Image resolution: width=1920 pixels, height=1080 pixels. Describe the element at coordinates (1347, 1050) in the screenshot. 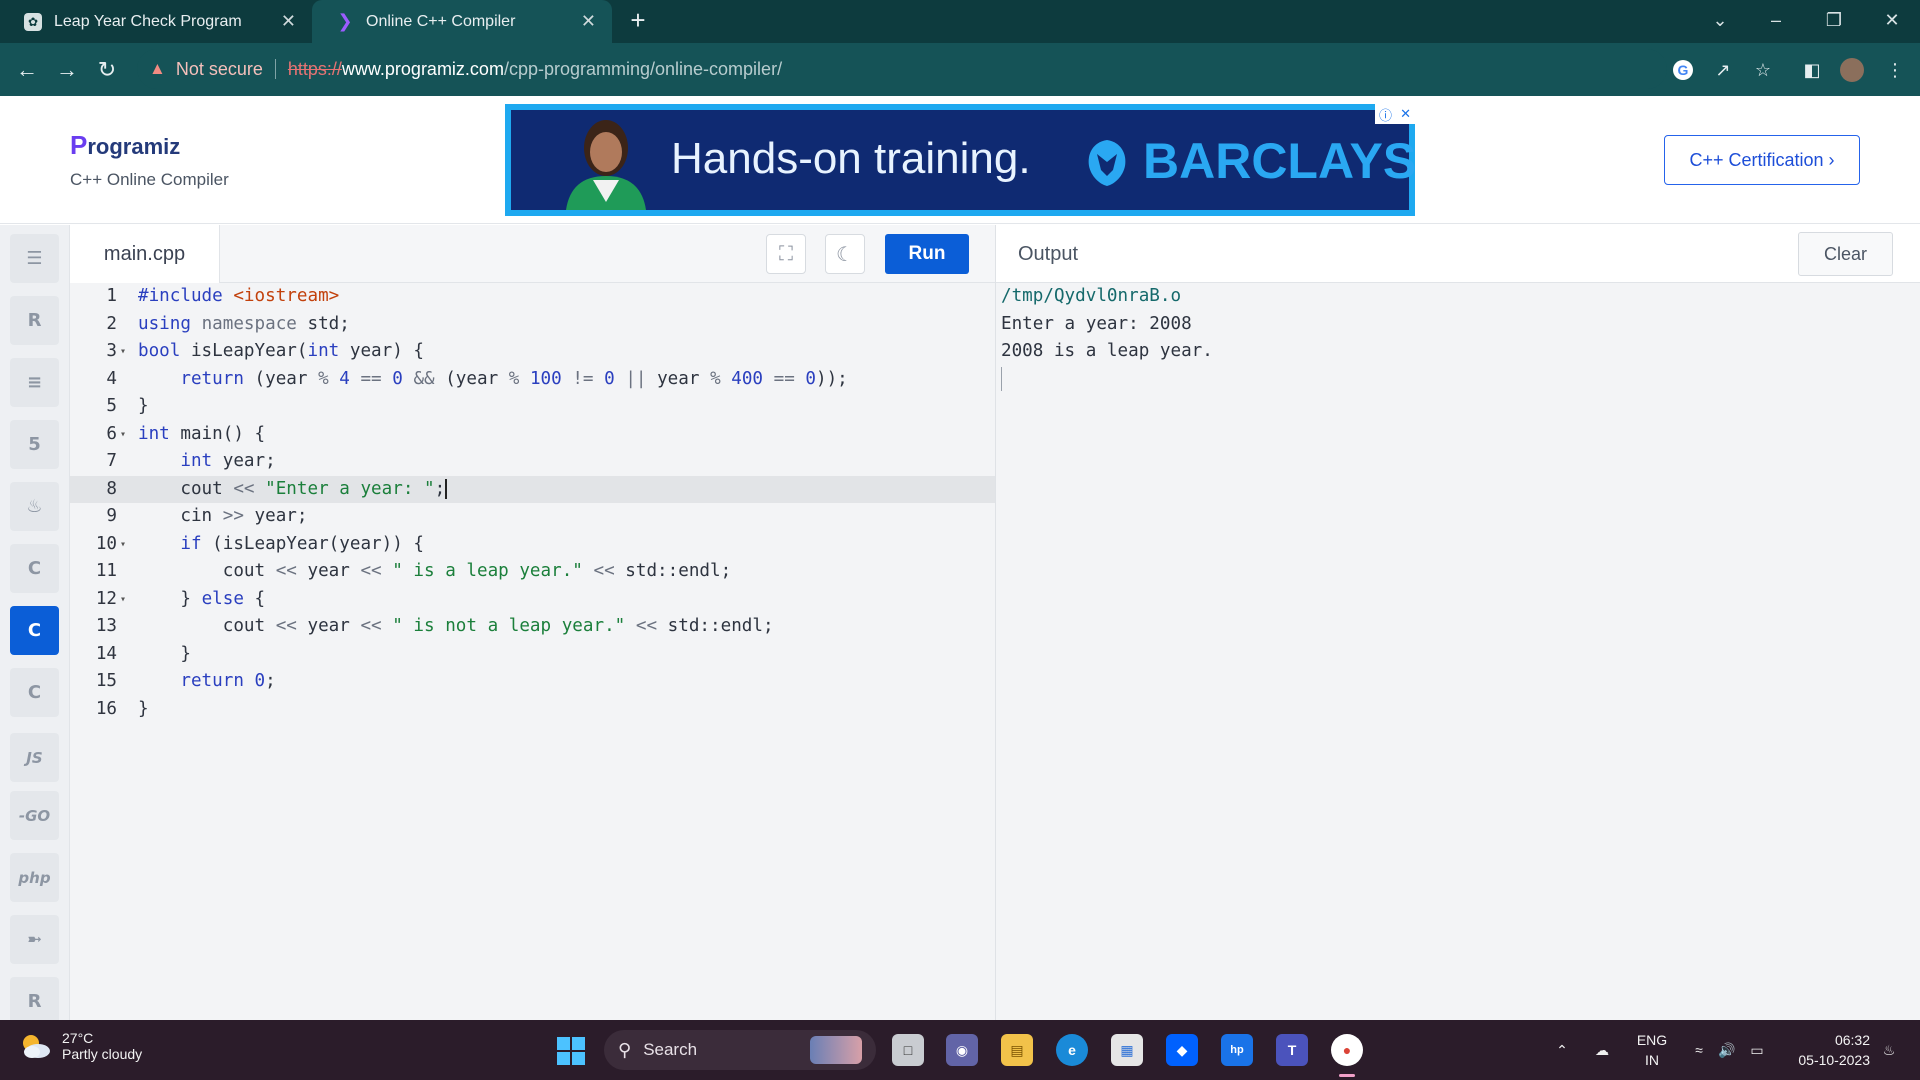

I see `chrome-icon: ●` at that location.